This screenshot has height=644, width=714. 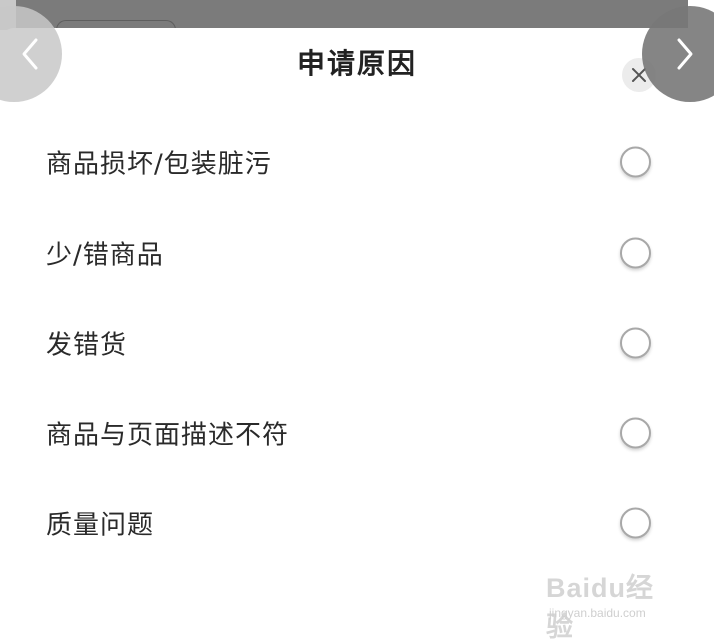 I want to click on background-overlay, so click(x=357, y=18).